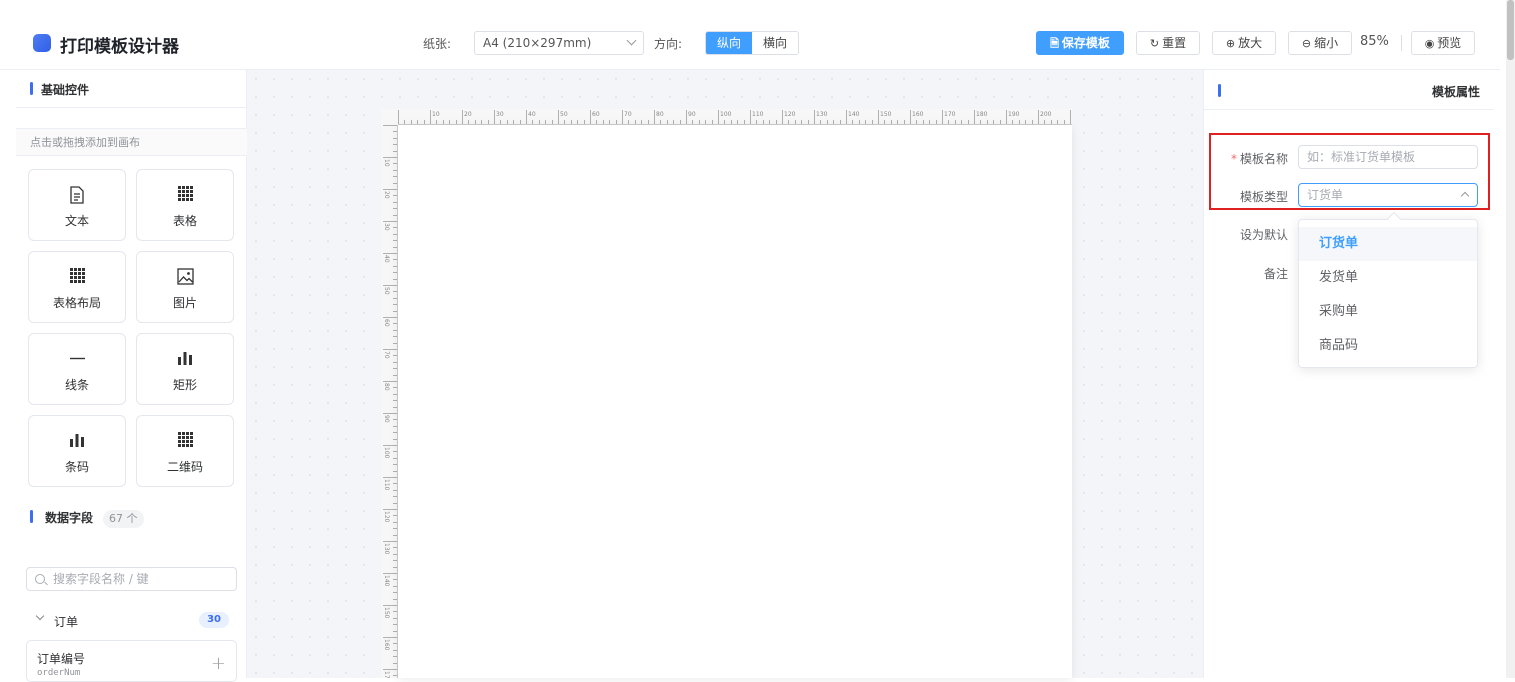 Image resolution: width=1515 pixels, height=682 pixels. What do you see at coordinates (1388, 278) in the screenshot?
I see `type-option-delivery: 发货单` at bounding box center [1388, 278].